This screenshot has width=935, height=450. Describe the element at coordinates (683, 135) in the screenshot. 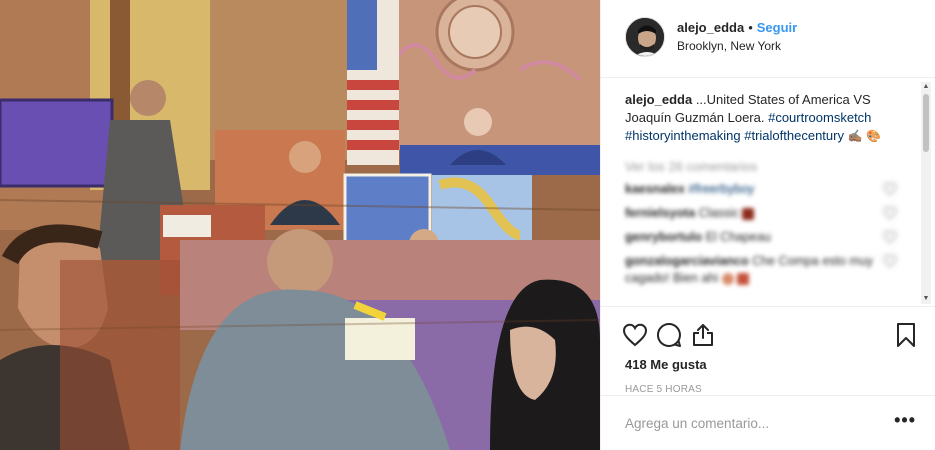

I see `hashtag-link: #historyinthemaking` at that location.